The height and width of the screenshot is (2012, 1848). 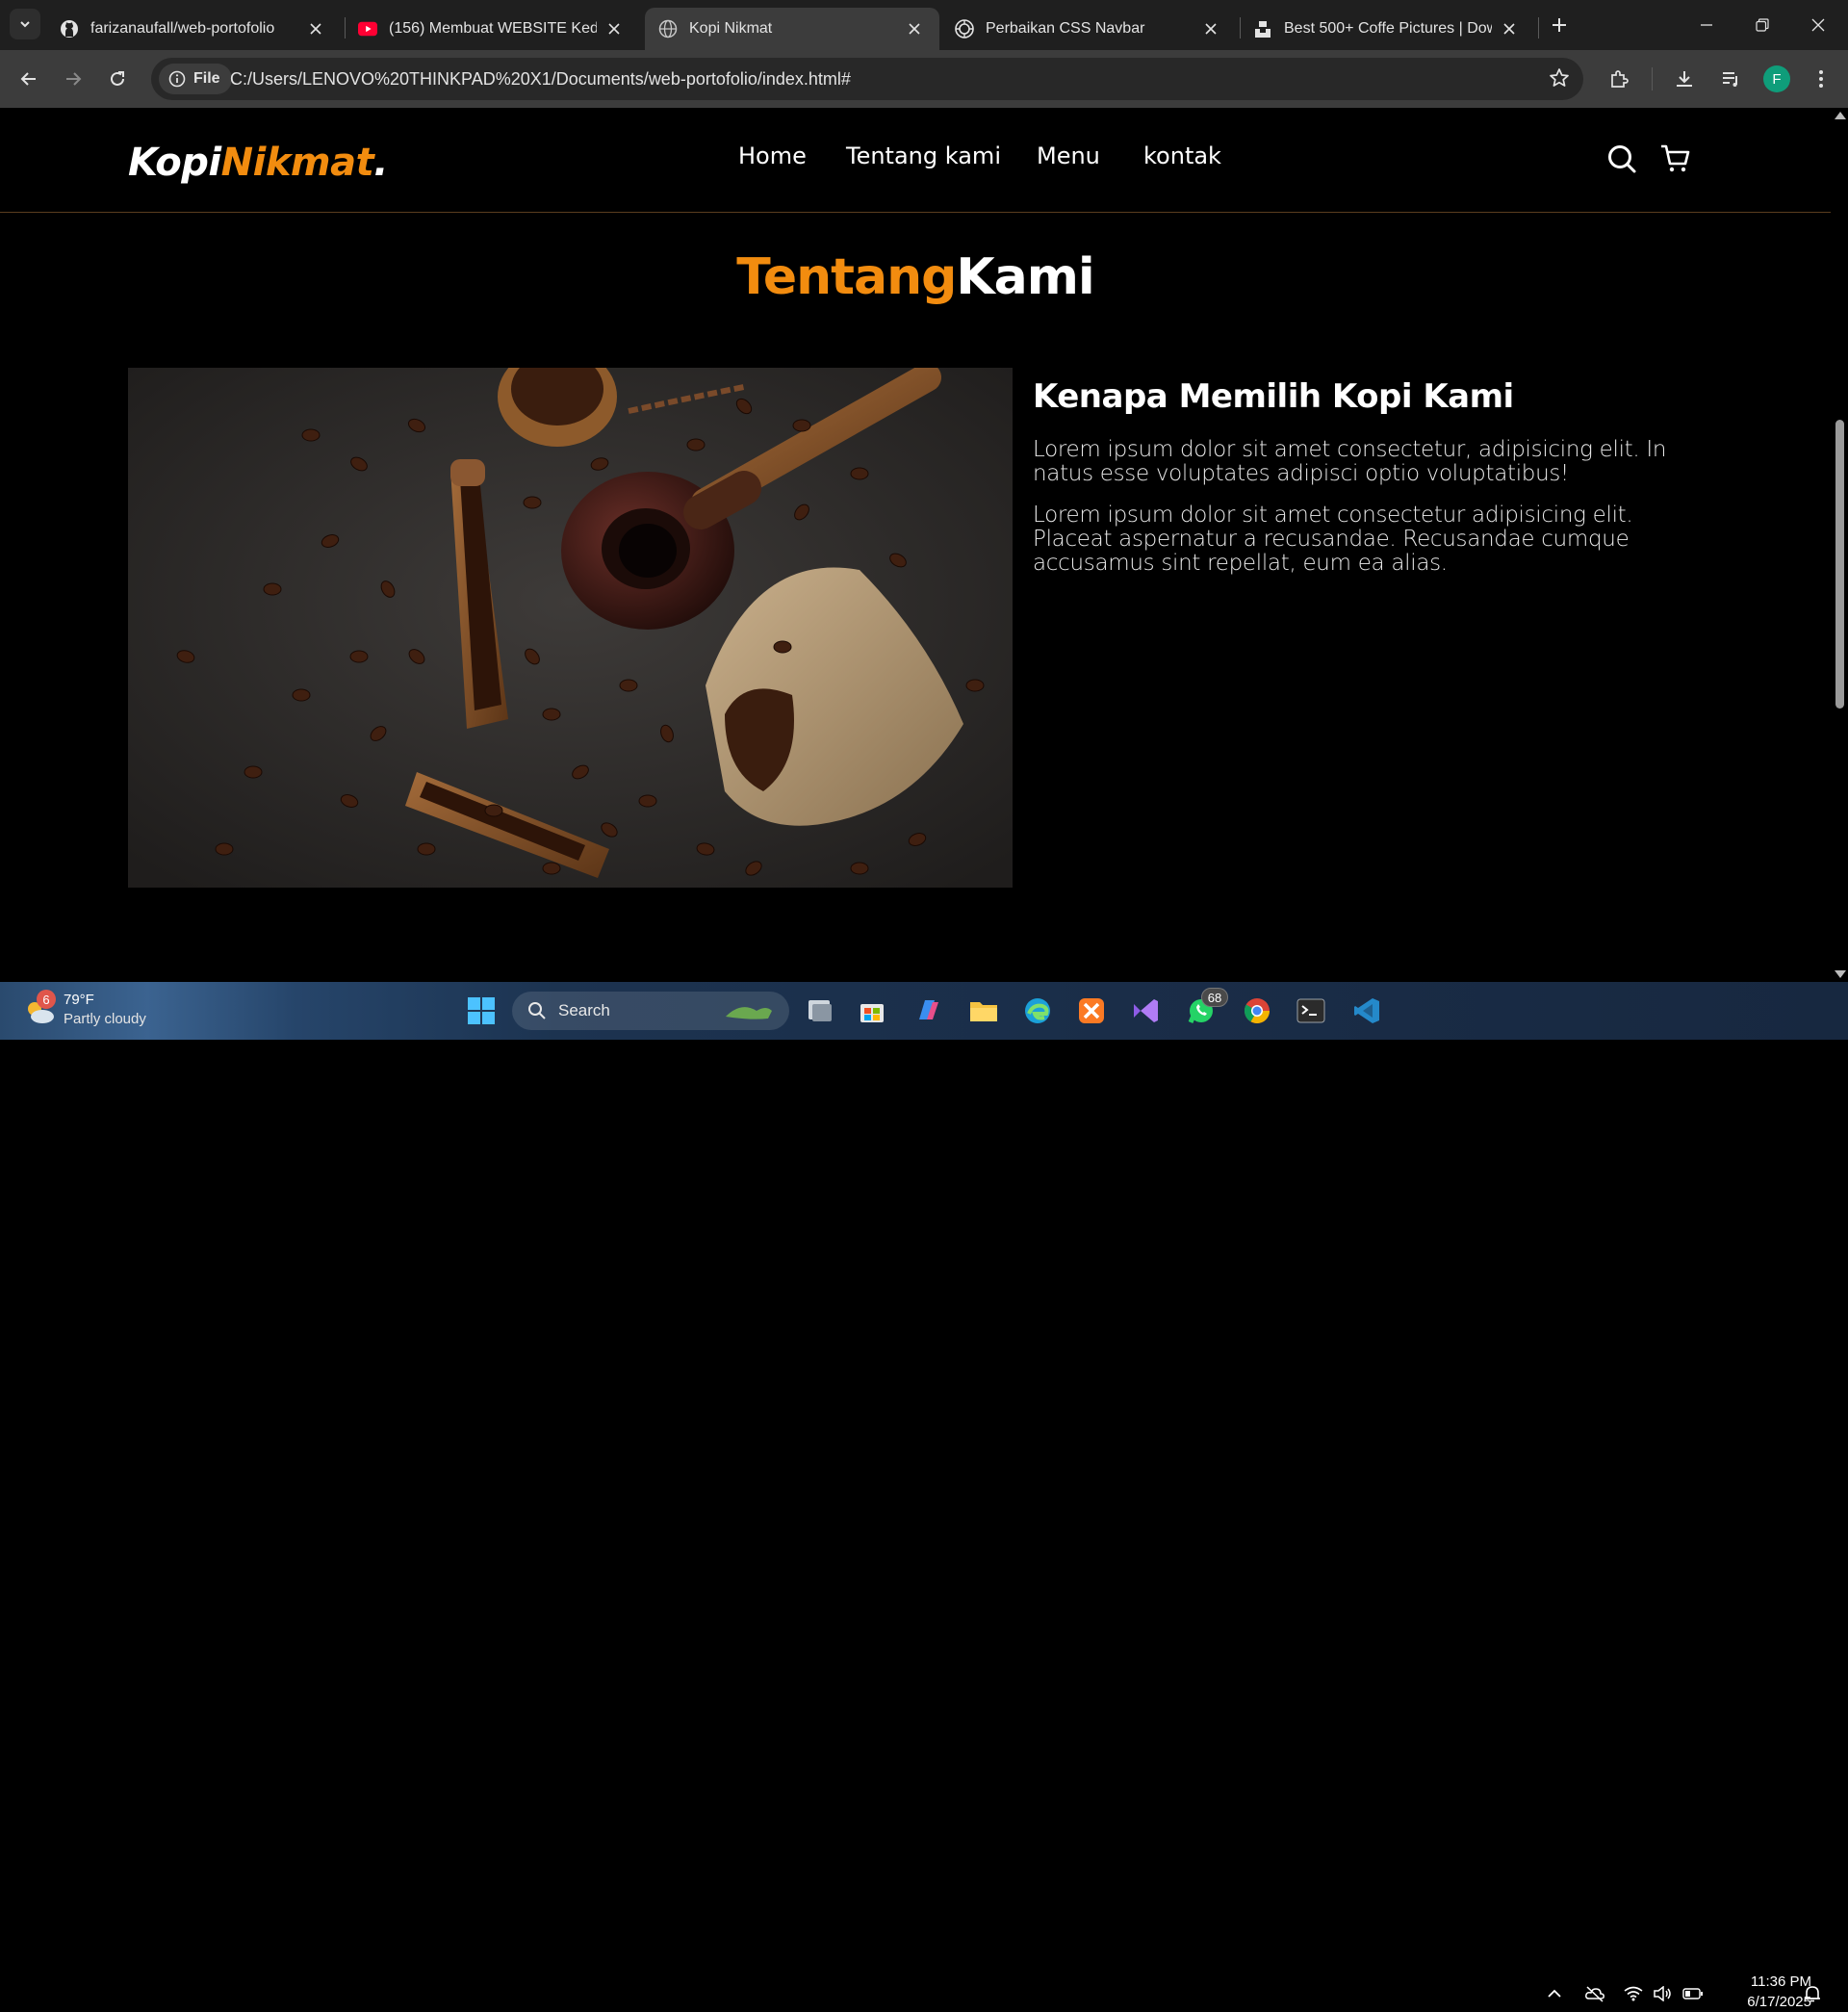 What do you see at coordinates (772, 156) in the screenshot?
I see `nav-link-home: Home` at bounding box center [772, 156].